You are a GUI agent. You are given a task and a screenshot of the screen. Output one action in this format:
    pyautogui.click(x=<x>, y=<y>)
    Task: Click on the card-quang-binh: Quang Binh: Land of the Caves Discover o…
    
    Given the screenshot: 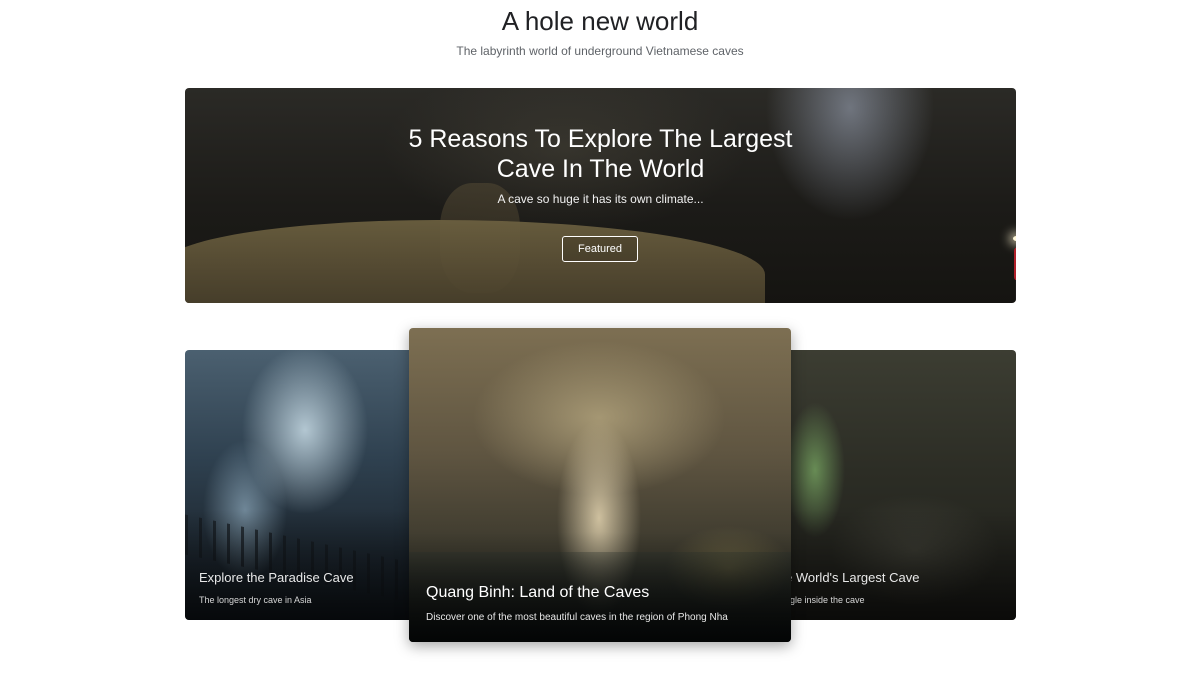 What is the action you would take?
    pyautogui.click(x=600, y=485)
    